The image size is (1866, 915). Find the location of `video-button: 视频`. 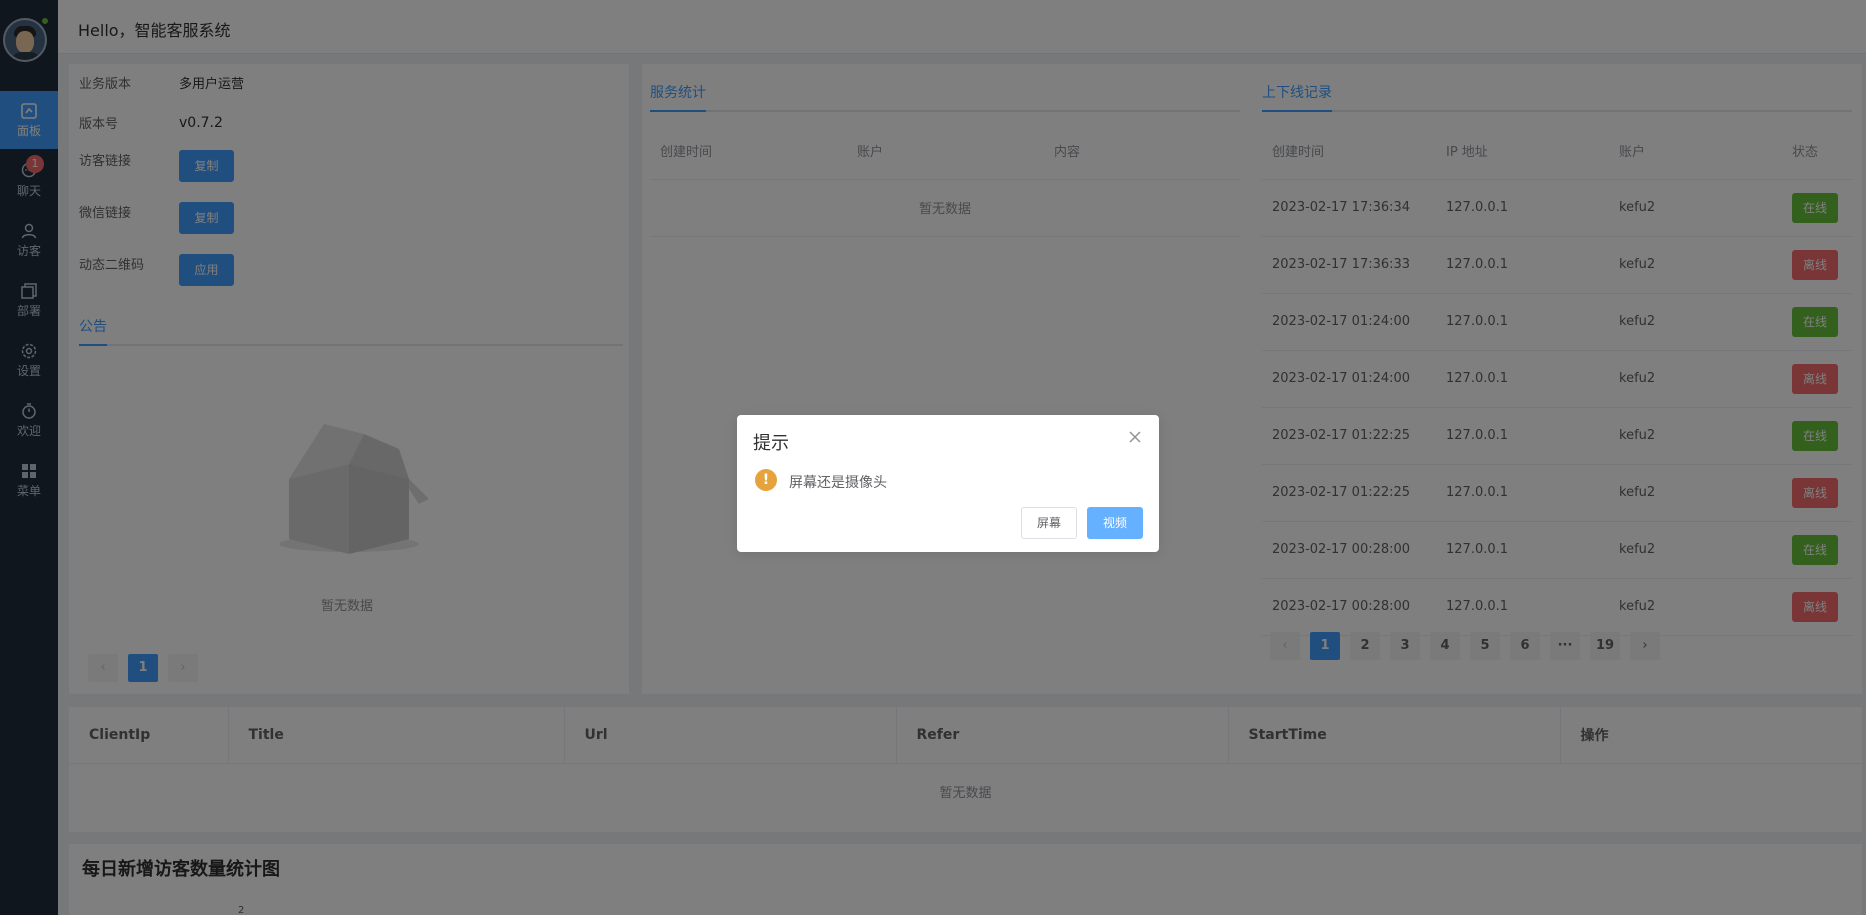

video-button: 视频 is located at coordinates (1115, 523).